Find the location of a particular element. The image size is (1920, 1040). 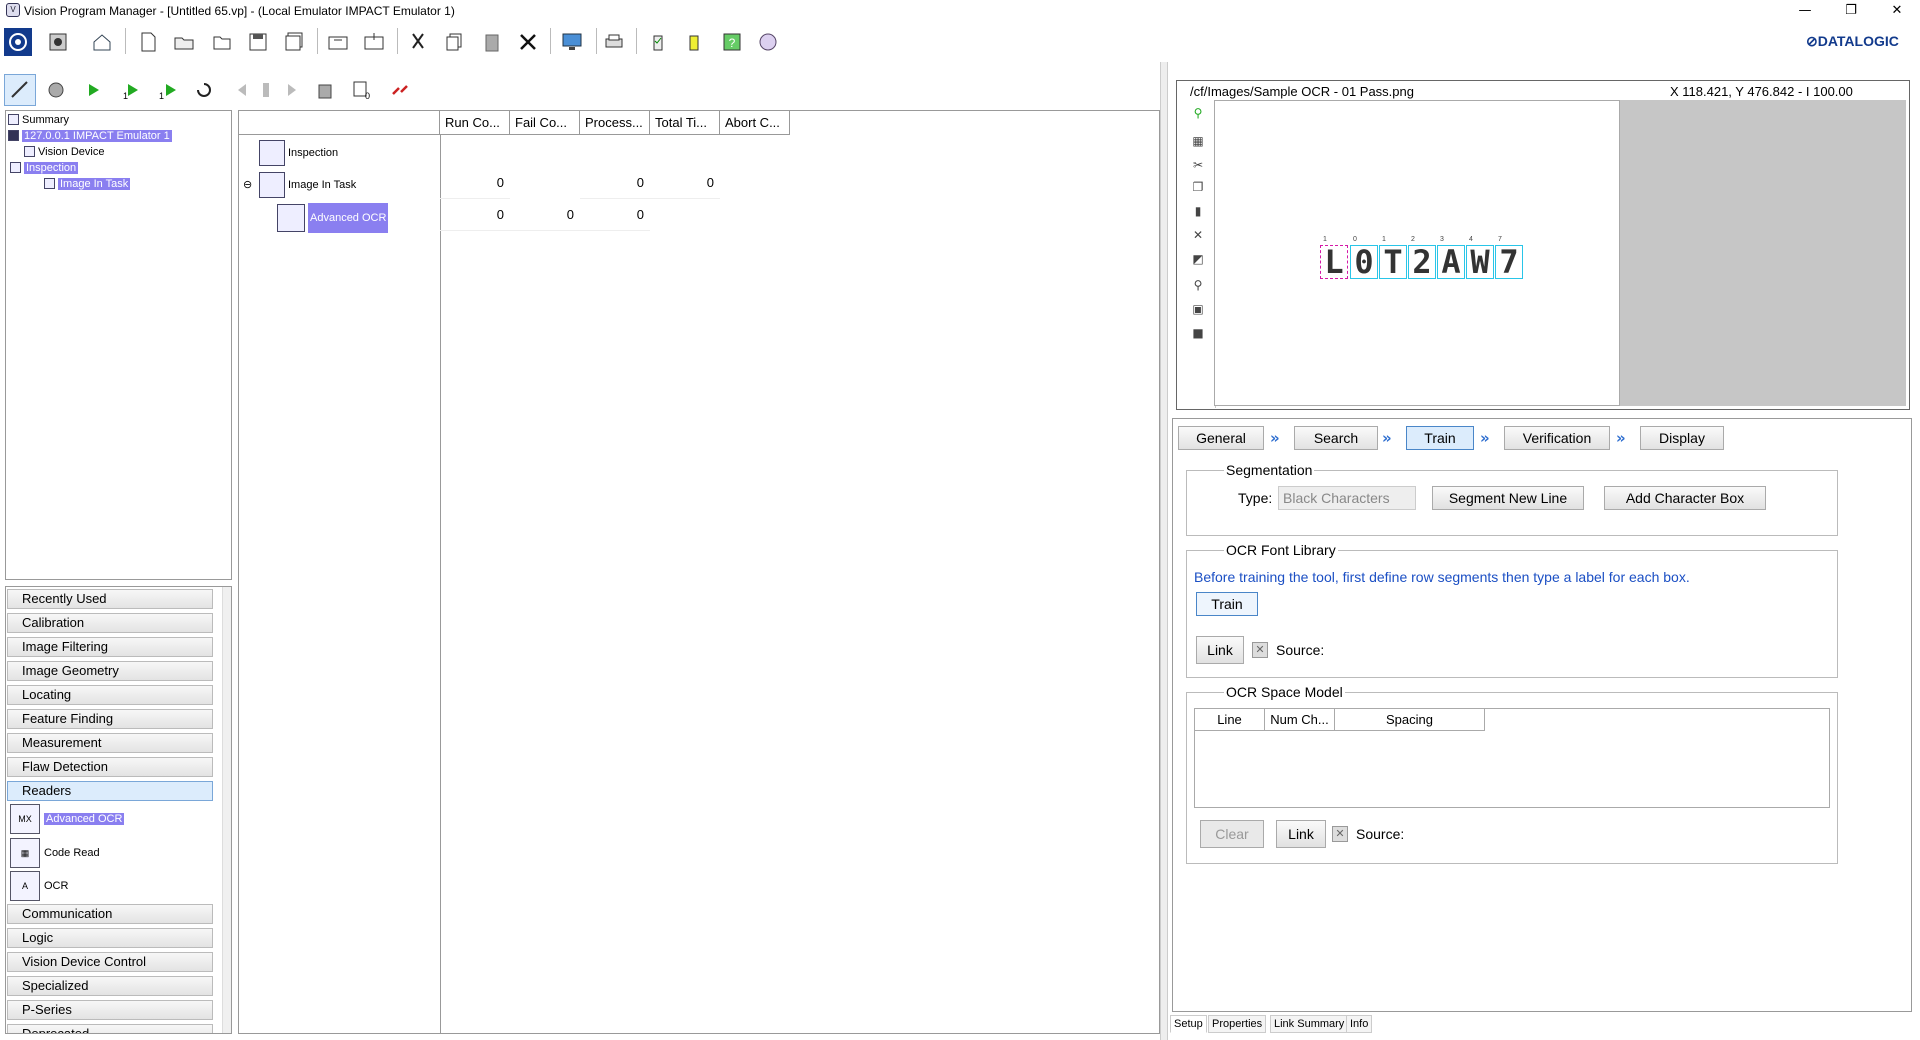

tools-icon is located at coordinates (56, 90).